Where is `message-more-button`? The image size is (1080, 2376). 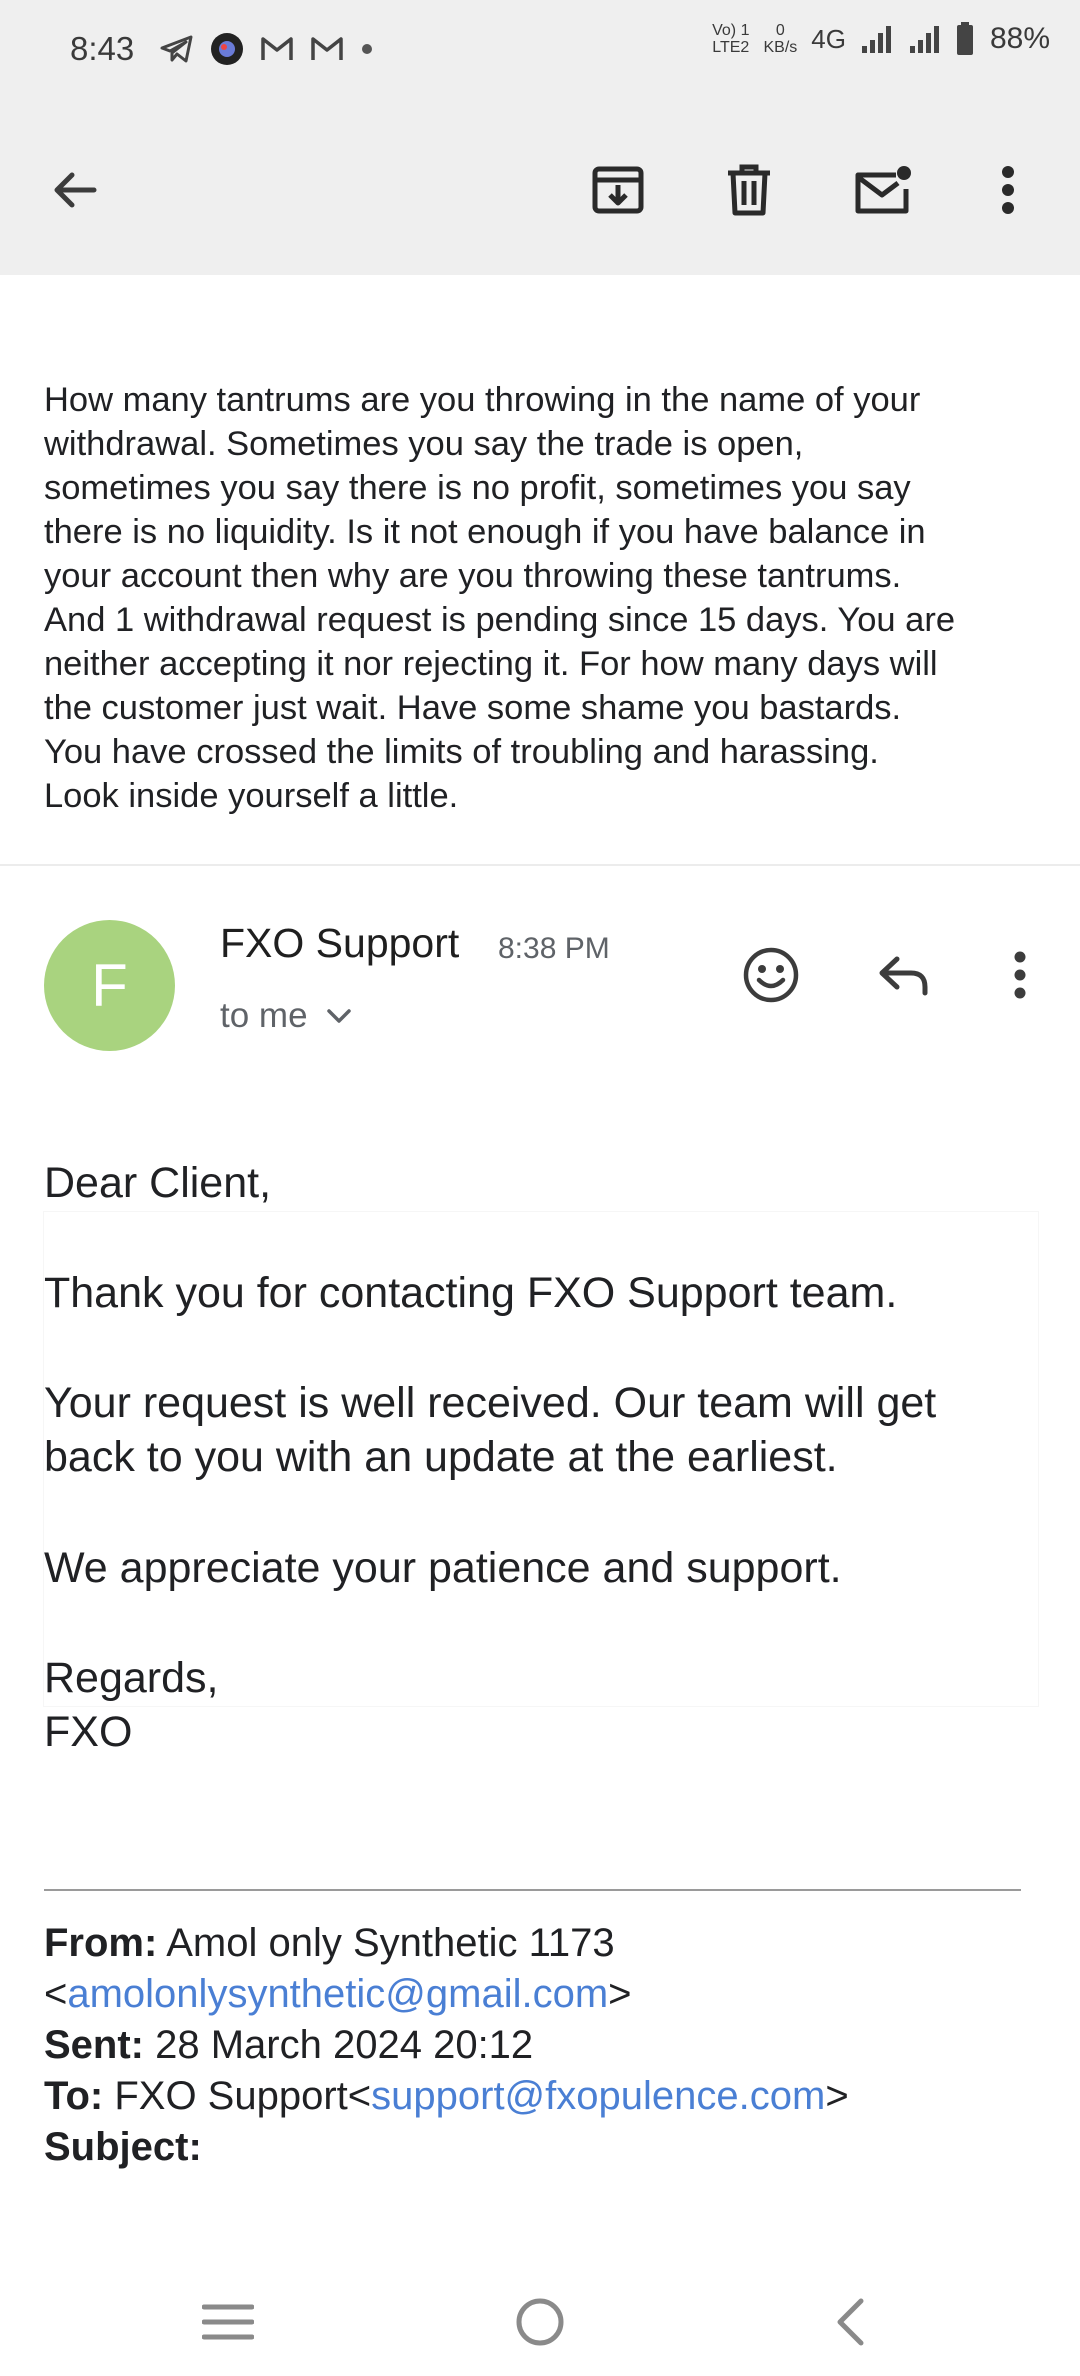
message-more-button is located at coordinates (1020, 975).